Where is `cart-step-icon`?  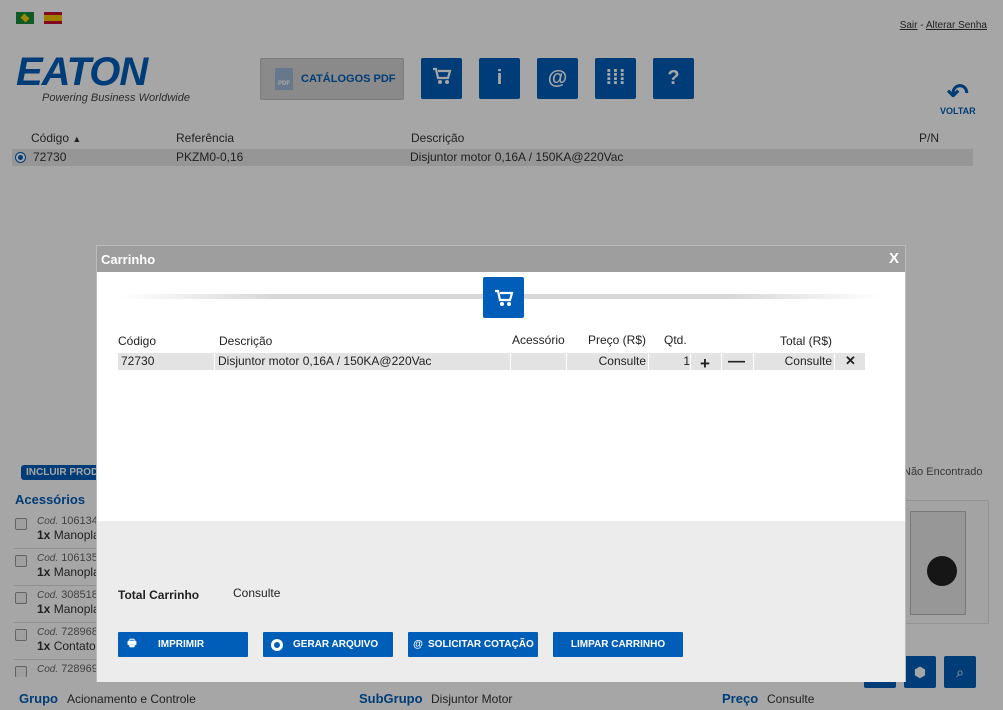
cart-step-icon is located at coordinates (503, 297).